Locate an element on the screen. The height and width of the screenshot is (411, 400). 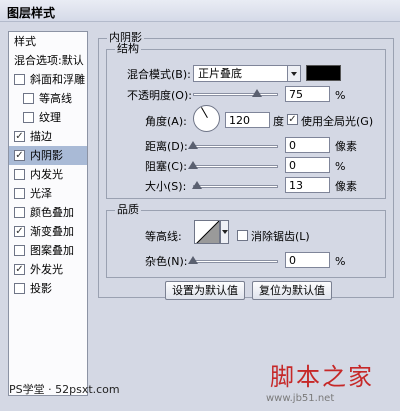
sidebar-item-blending-options: 混合选项:默认 is located at coordinates (48, 60).